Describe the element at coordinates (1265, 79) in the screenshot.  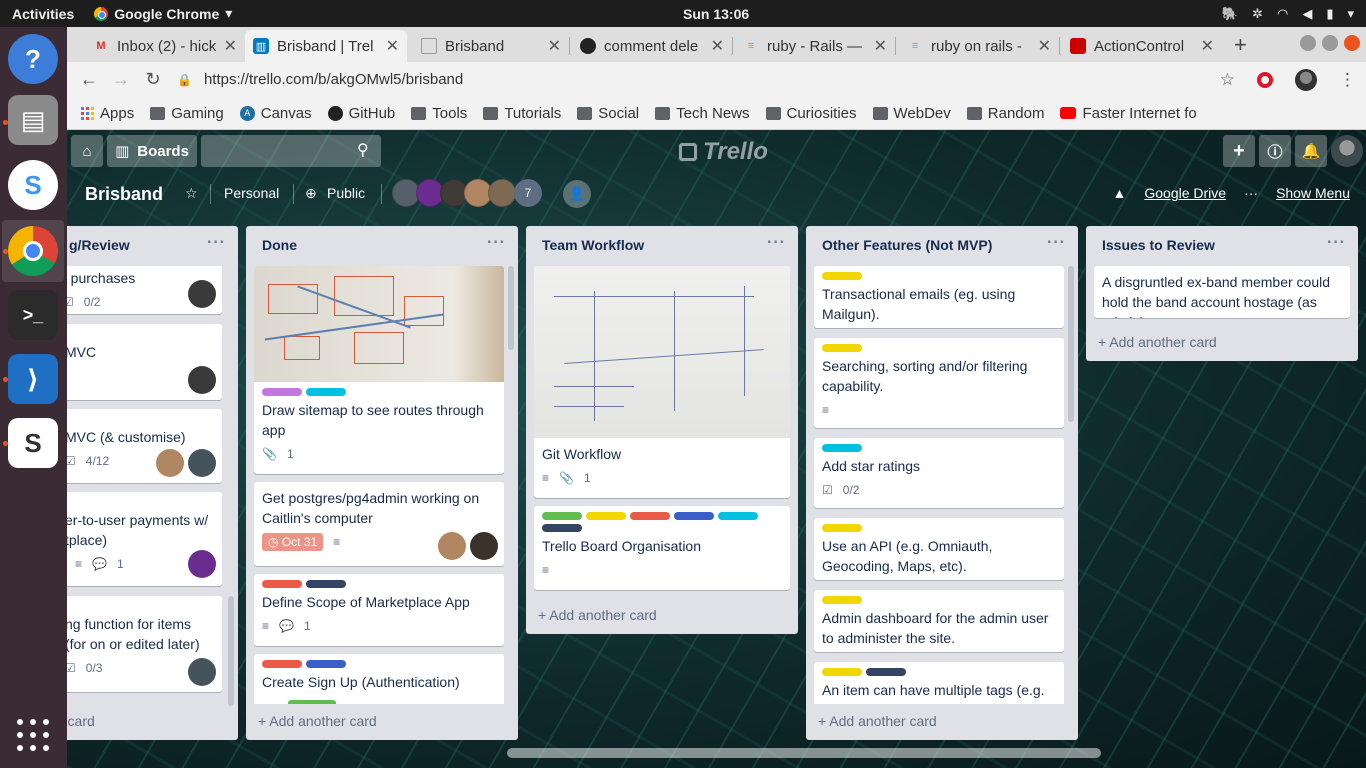
I see `opera-extension-icon` at that location.